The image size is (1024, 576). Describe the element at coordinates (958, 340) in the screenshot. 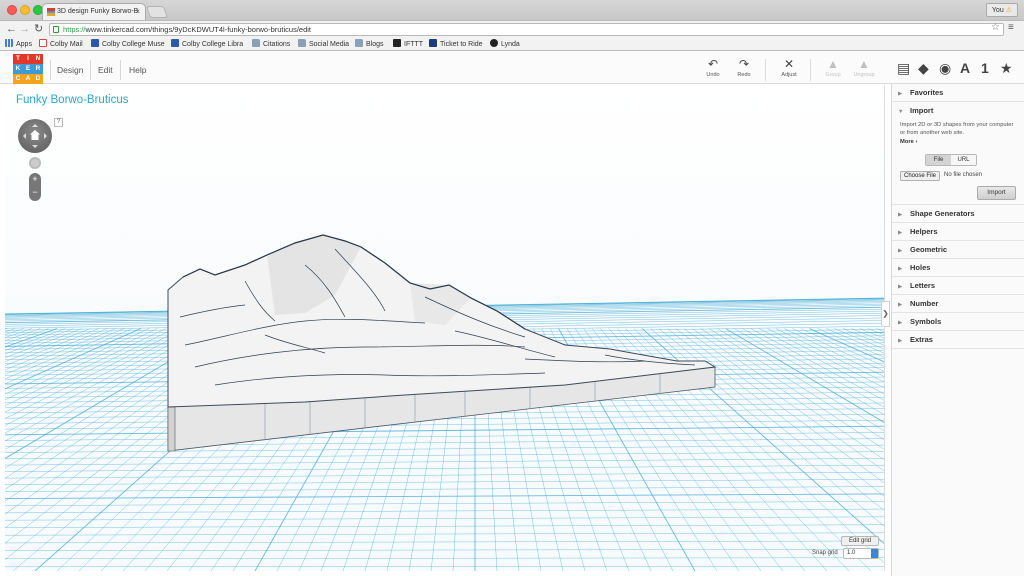

I see `section-extras: ▶ Extras` at that location.